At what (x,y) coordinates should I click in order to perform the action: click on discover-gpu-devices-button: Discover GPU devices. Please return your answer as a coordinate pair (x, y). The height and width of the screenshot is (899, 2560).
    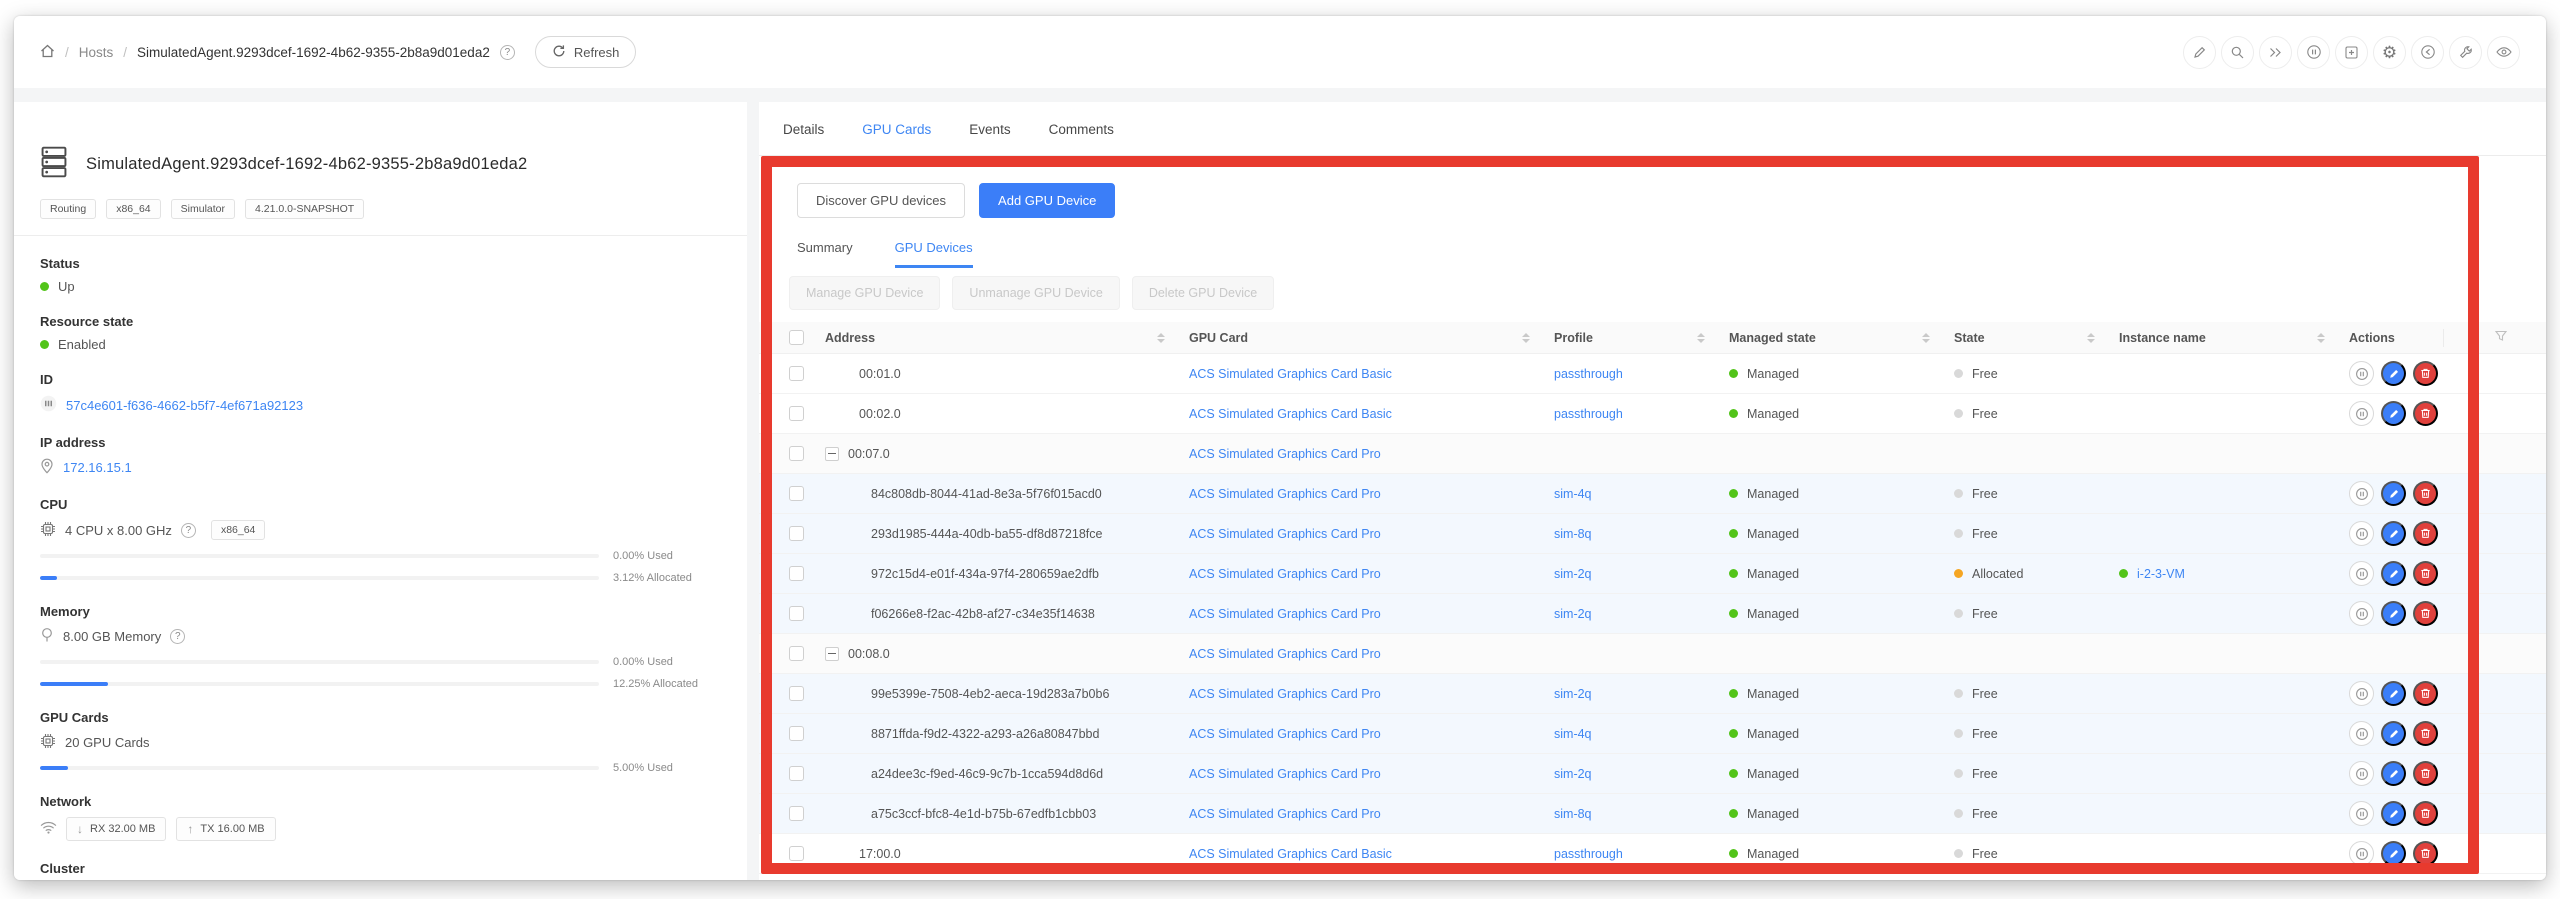
    Looking at the image, I should click on (881, 200).